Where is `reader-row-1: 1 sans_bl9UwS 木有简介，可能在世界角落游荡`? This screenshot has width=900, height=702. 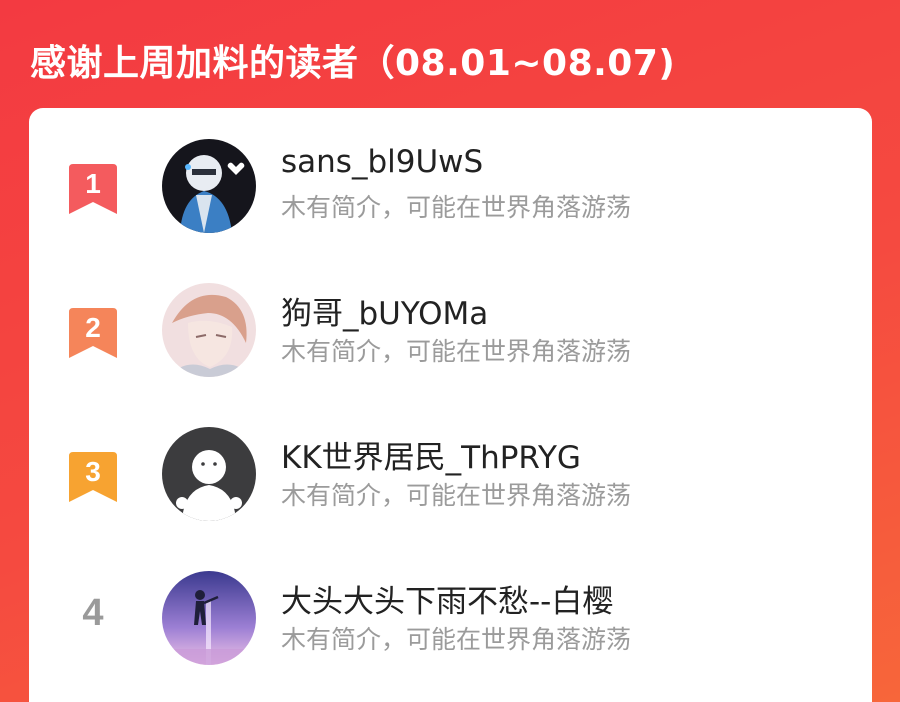
reader-row-1: 1 sans_bl9UwS 木有简介，可能在世界角落游荡 is located at coordinates (450, 186).